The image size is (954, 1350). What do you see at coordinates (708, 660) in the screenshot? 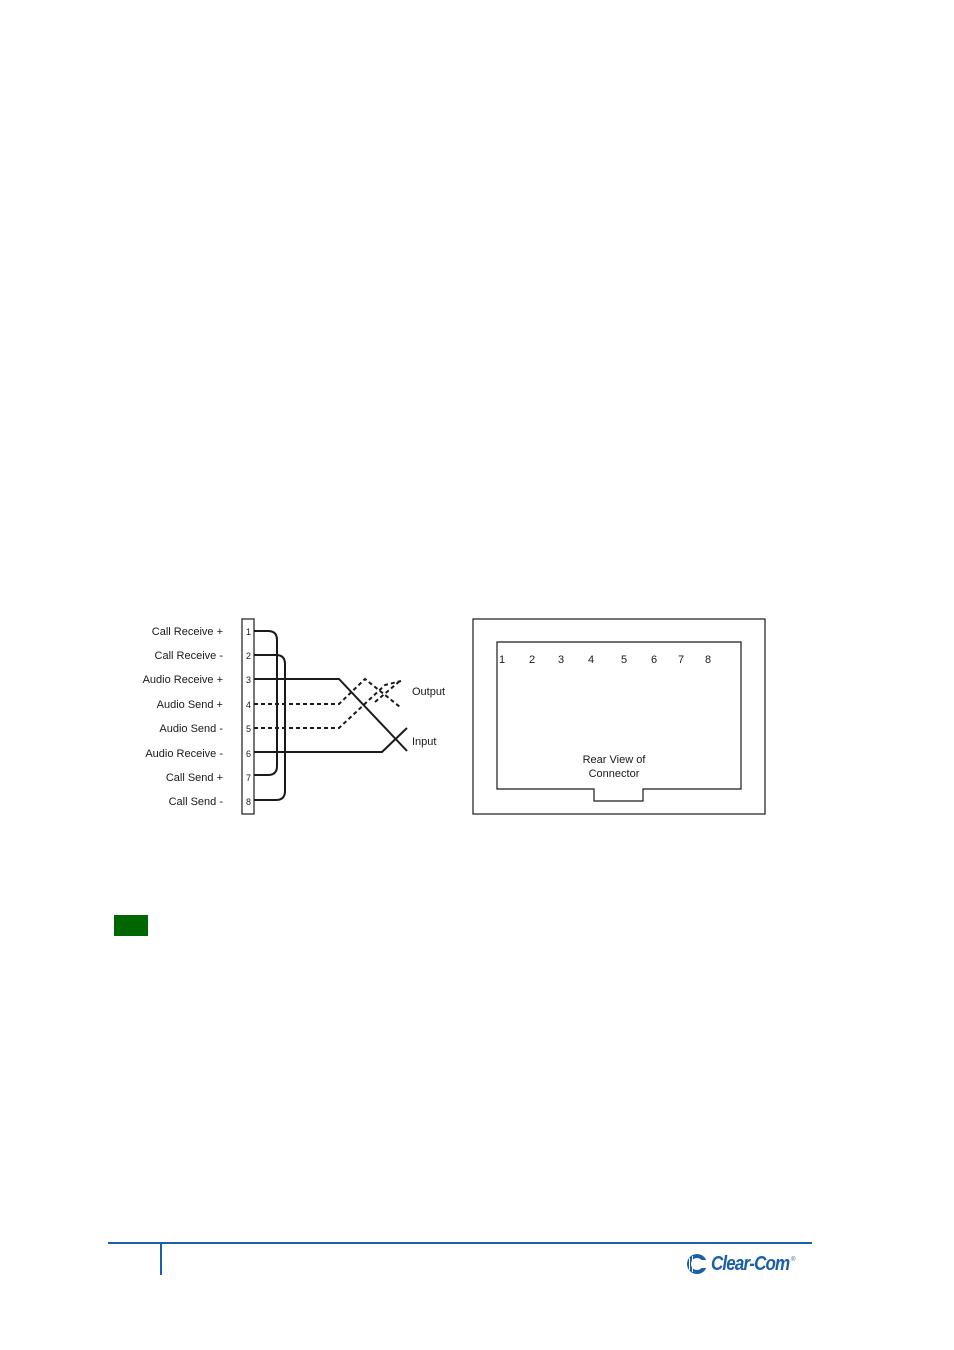
I see `rear-pin-8: 8` at bounding box center [708, 660].